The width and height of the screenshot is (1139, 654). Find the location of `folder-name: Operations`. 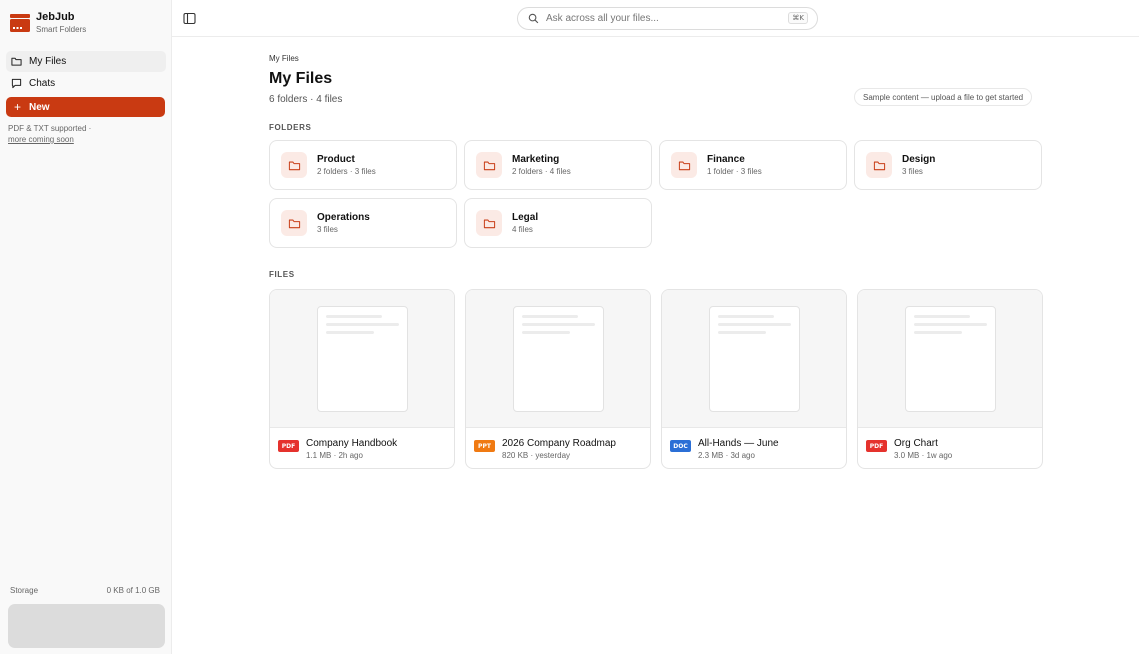

folder-name: Operations is located at coordinates (343, 217).